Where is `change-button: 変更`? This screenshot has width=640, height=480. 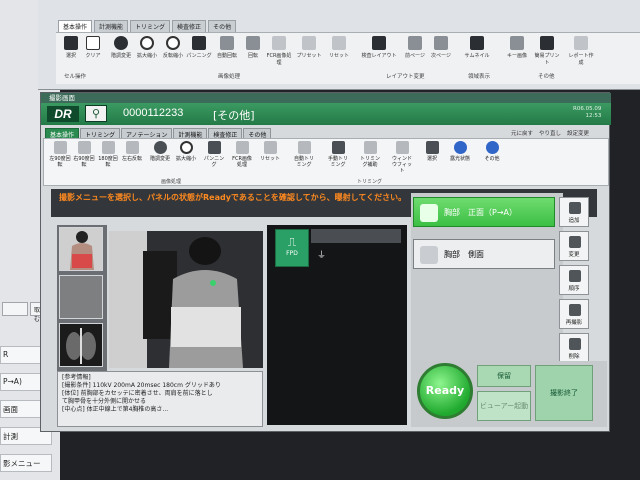
change-button: 変更 is located at coordinates (574, 246).